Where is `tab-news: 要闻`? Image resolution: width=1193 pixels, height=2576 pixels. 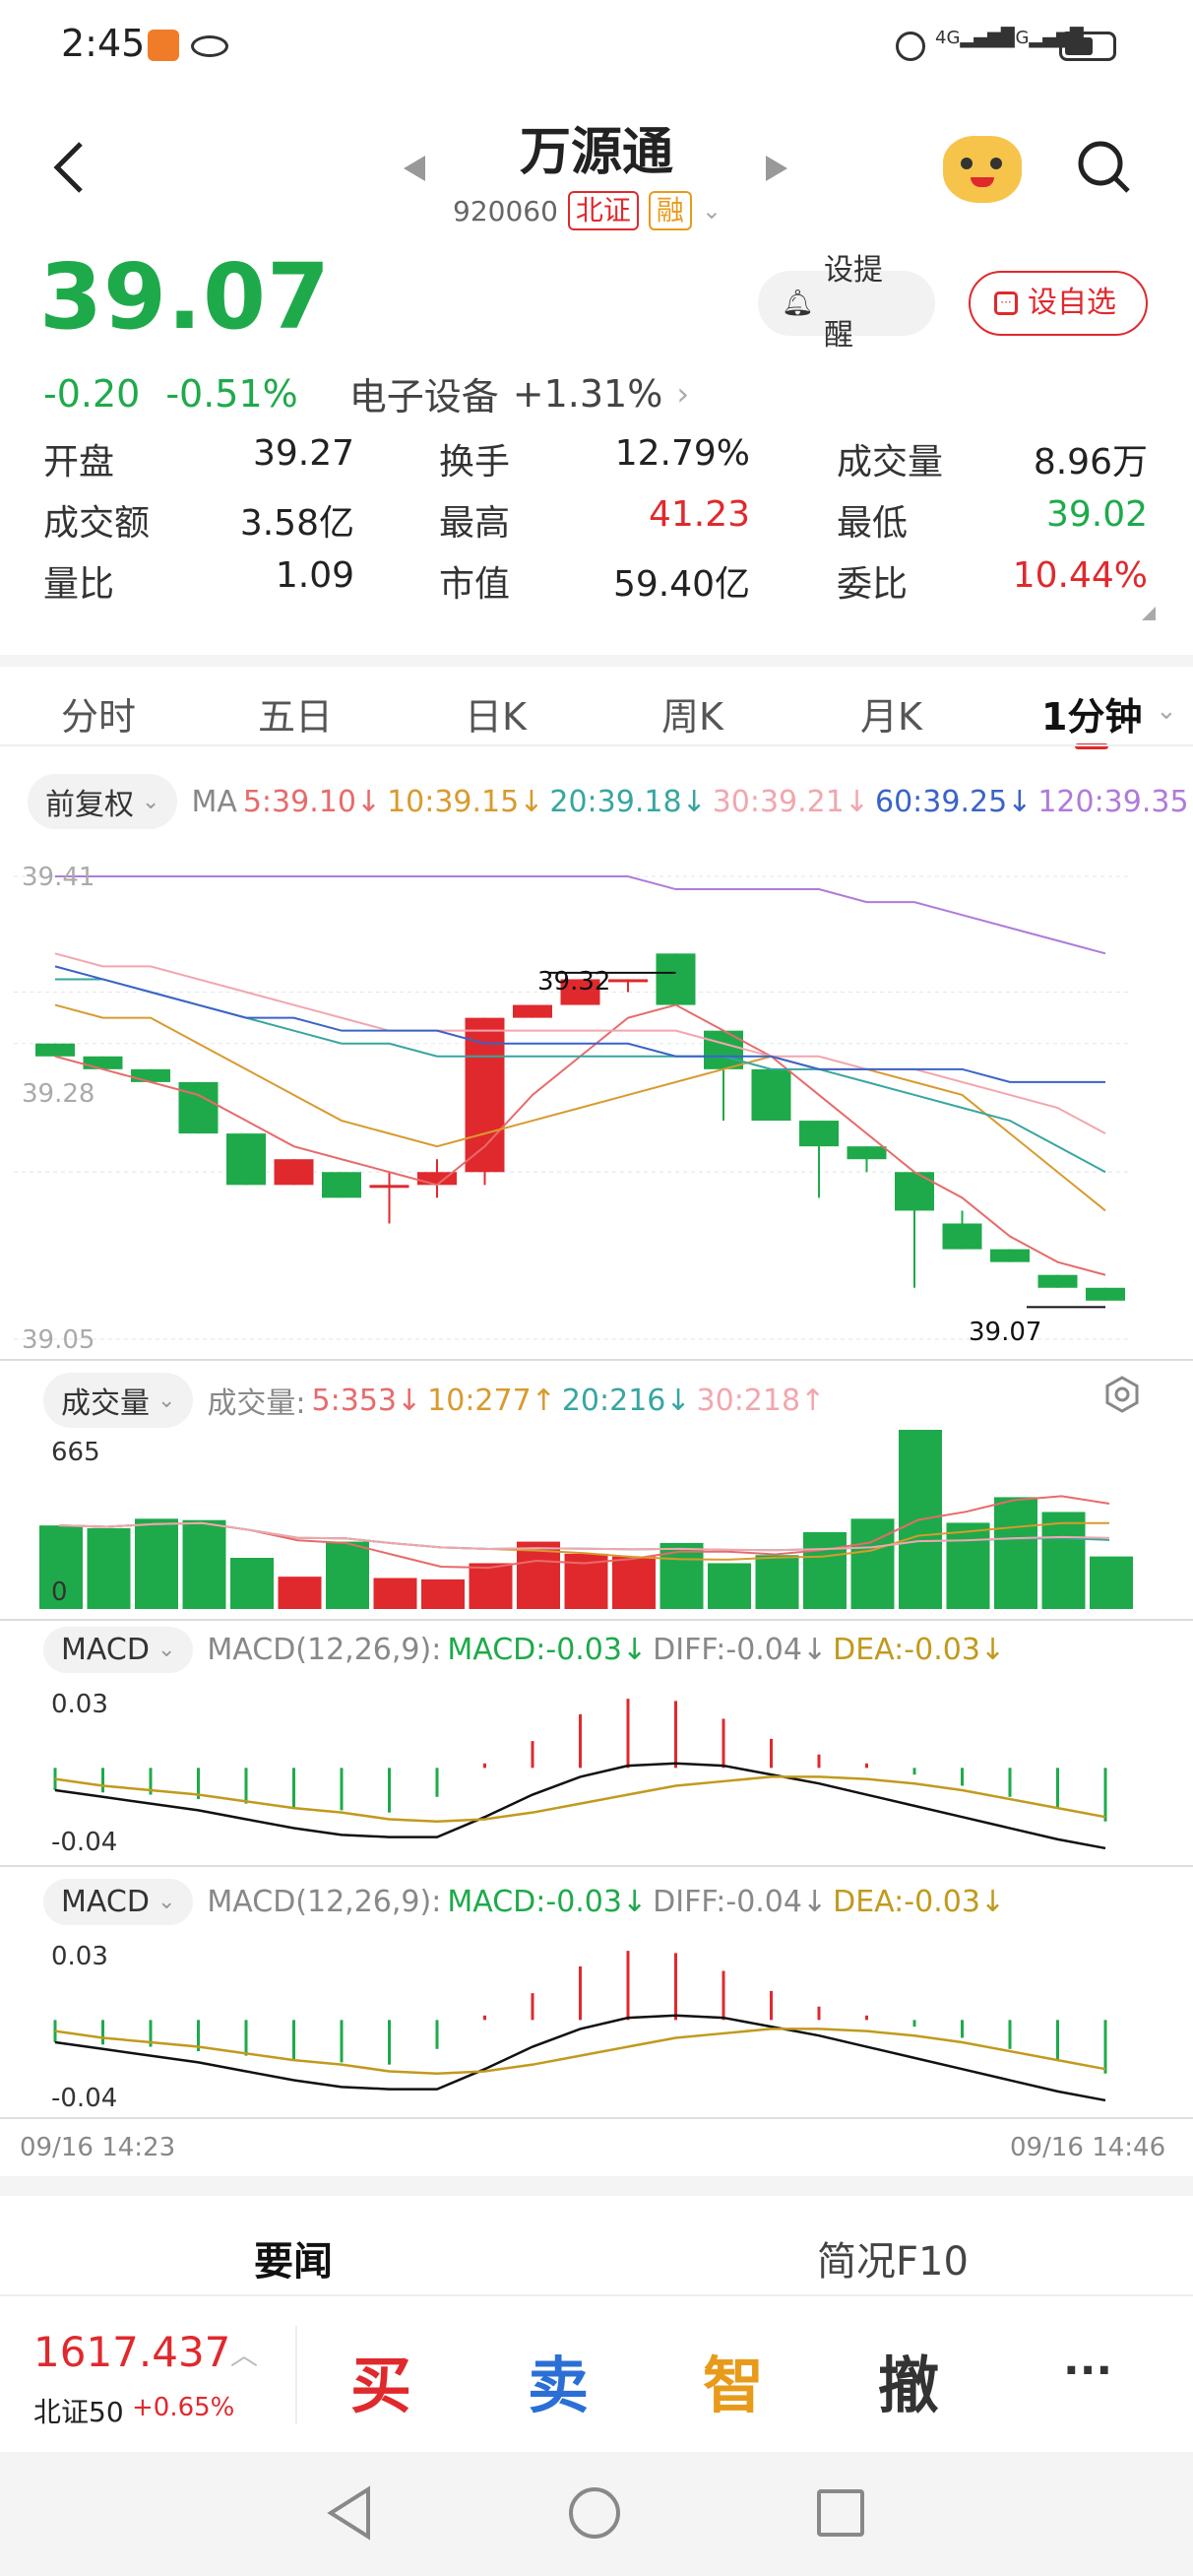
tab-news: 要闻 is located at coordinates (293, 2257).